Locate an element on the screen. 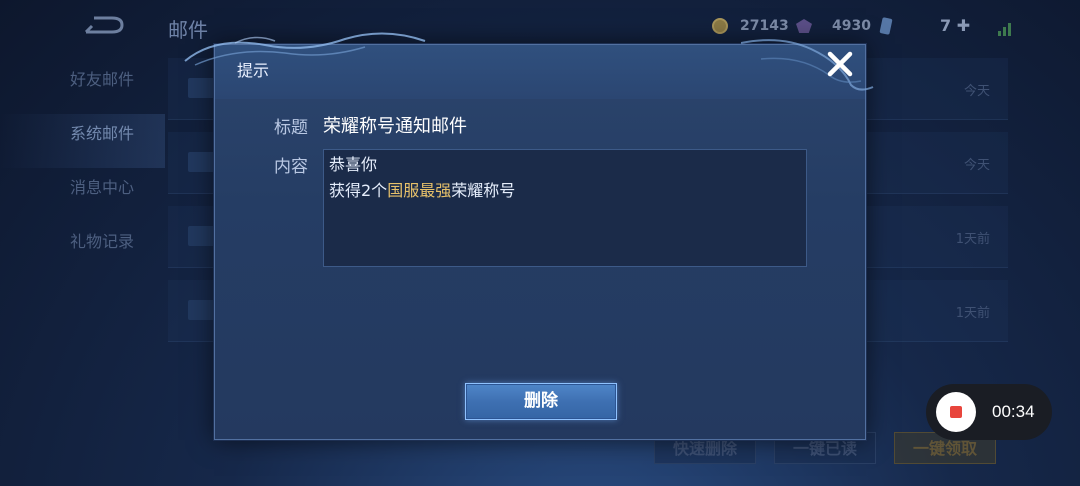 This screenshot has height=486, width=1080. sidebar-item-friend-mail: 好友邮件 is located at coordinates (82, 87).